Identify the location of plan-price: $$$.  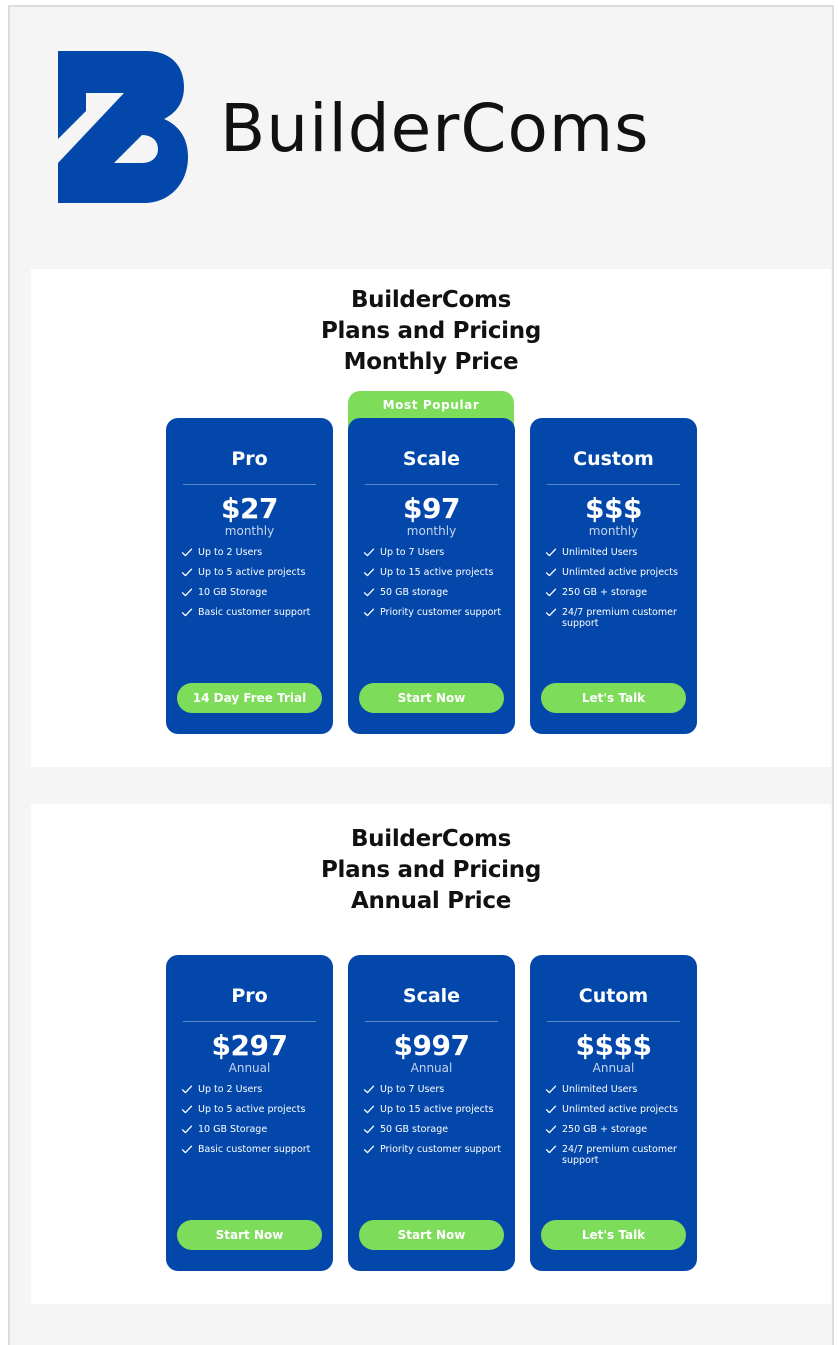
(613, 508).